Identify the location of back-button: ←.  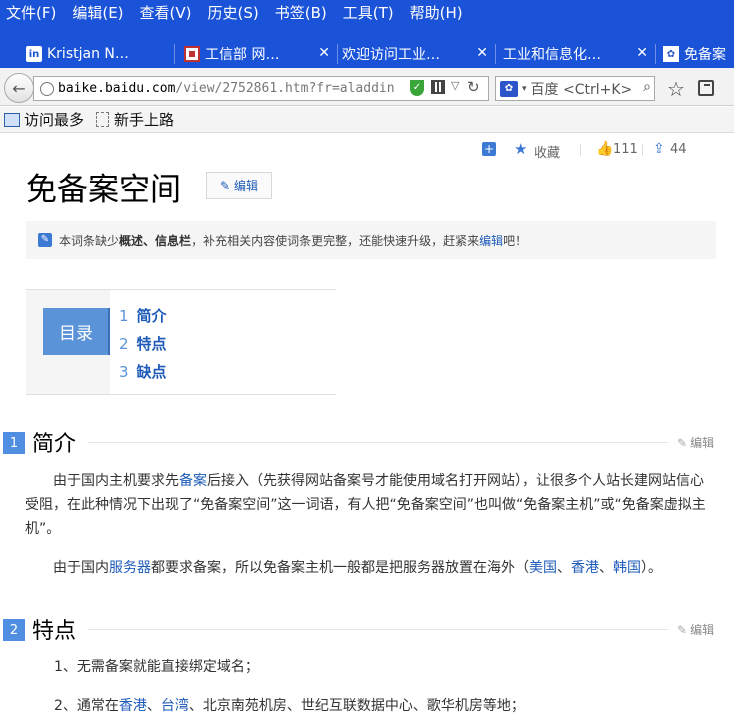
(19, 88).